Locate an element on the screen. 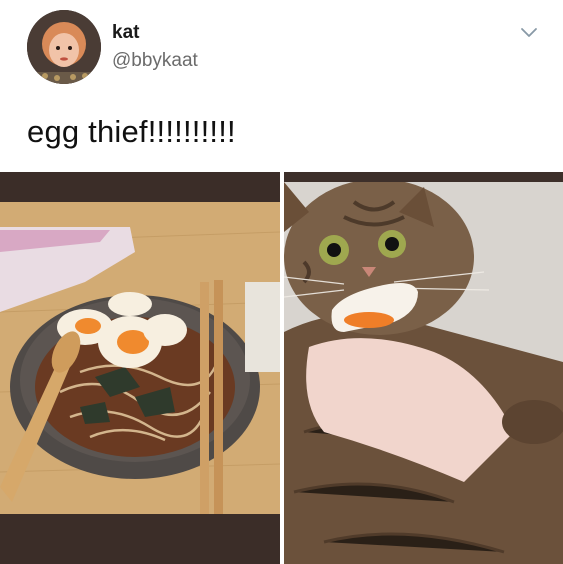 The image size is (563, 564). avatar is located at coordinates (64, 47).